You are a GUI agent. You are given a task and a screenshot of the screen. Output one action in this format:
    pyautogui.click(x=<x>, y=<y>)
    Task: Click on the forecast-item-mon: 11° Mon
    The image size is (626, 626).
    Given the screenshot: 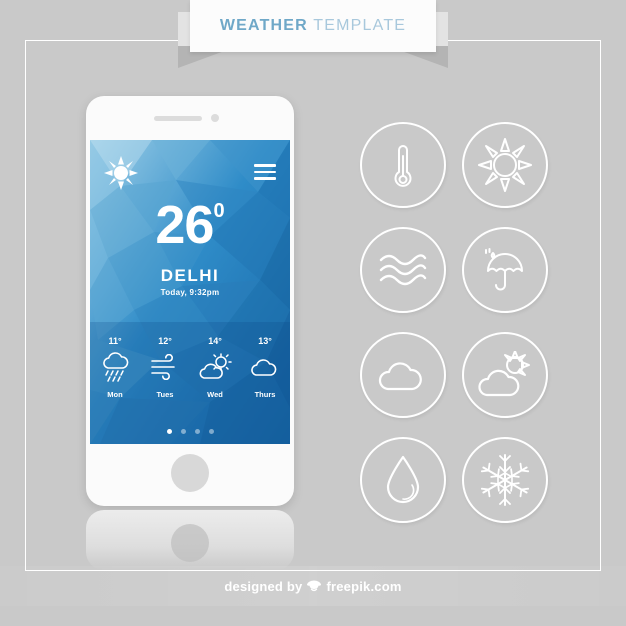 What is the action you would take?
    pyautogui.click(x=115, y=367)
    